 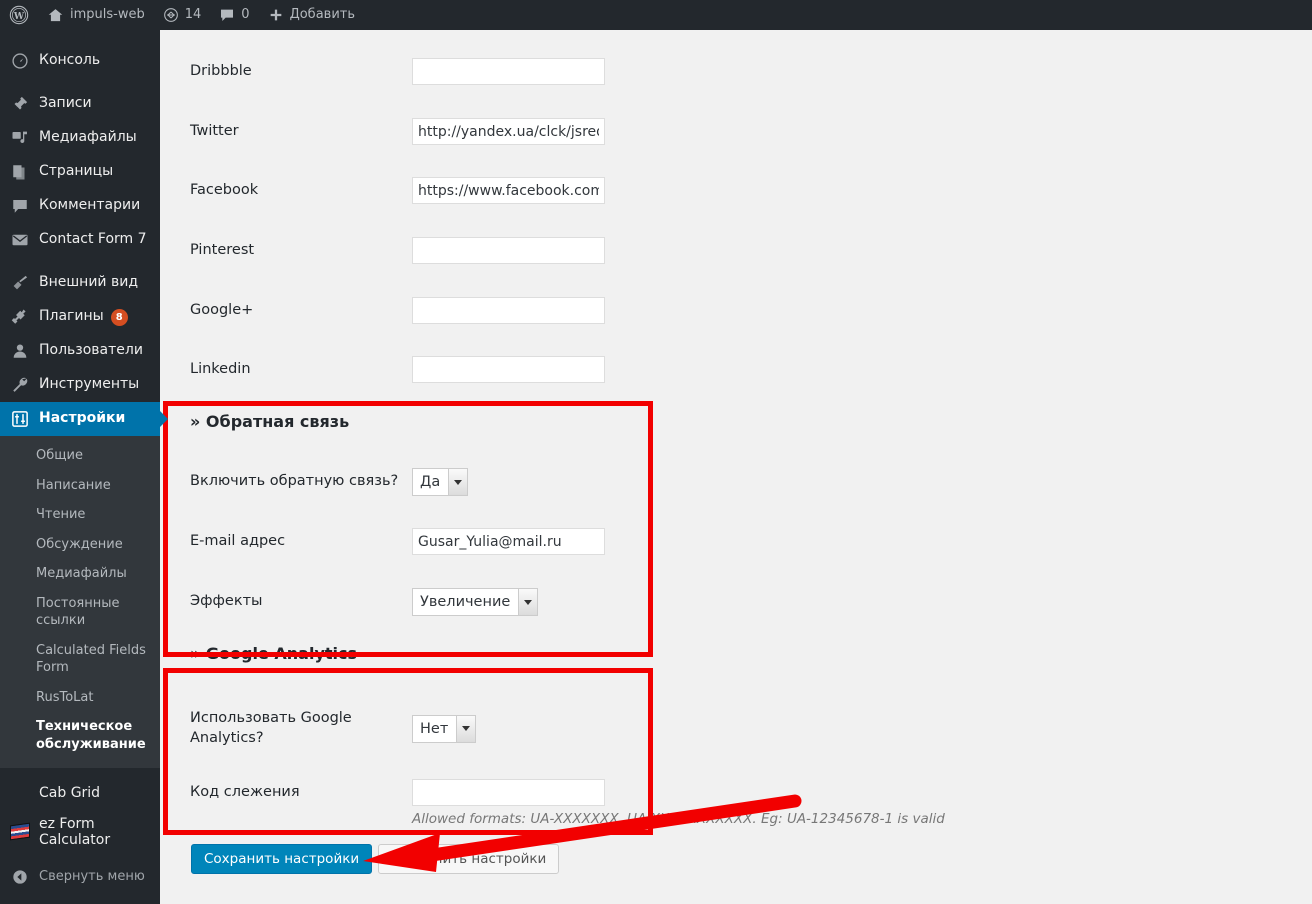 I want to click on sidebar-label: Плагины, so click(x=71, y=316).